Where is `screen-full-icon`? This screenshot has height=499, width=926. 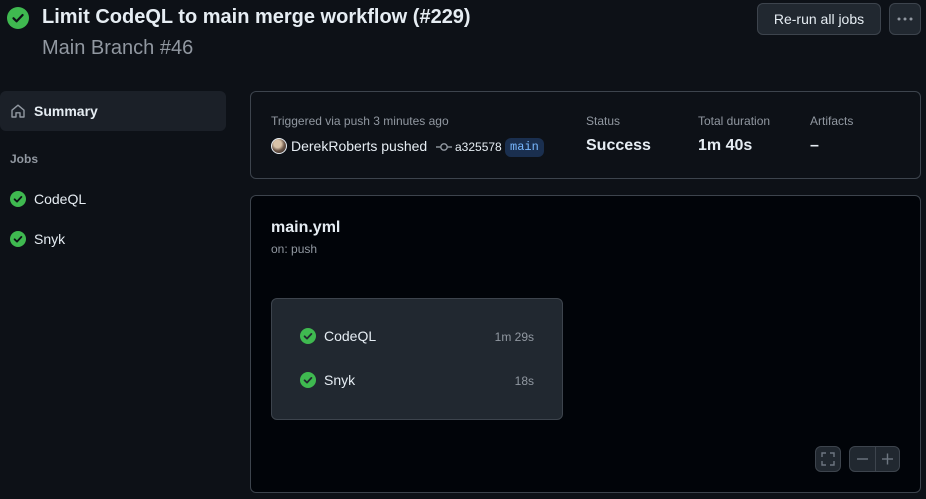
screen-full-icon is located at coordinates (828, 459).